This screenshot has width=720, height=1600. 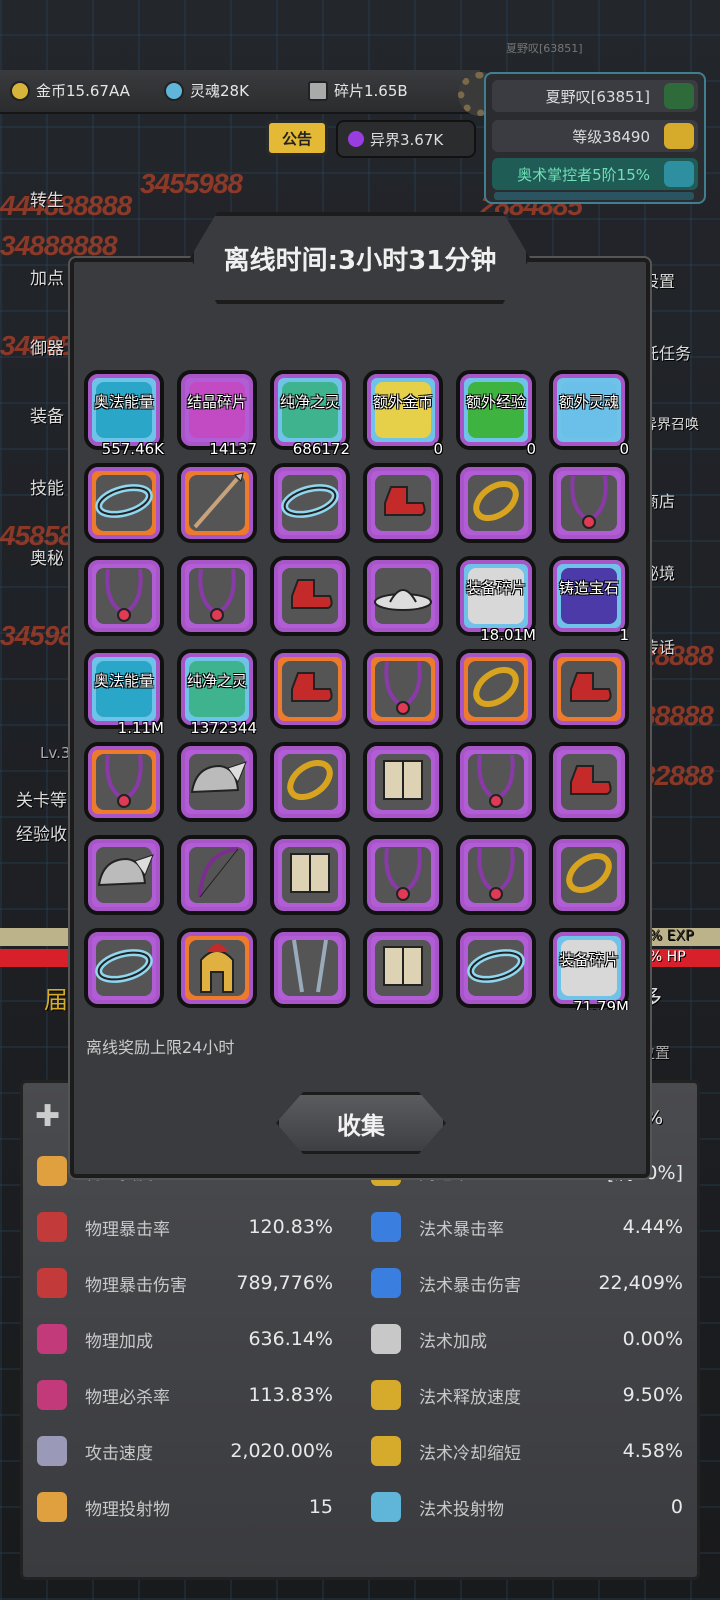 What do you see at coordinates (589, 969) in the screenshot?
I see `reward-item: 装备碎片 71.79M` at bounding box center [589, 969].